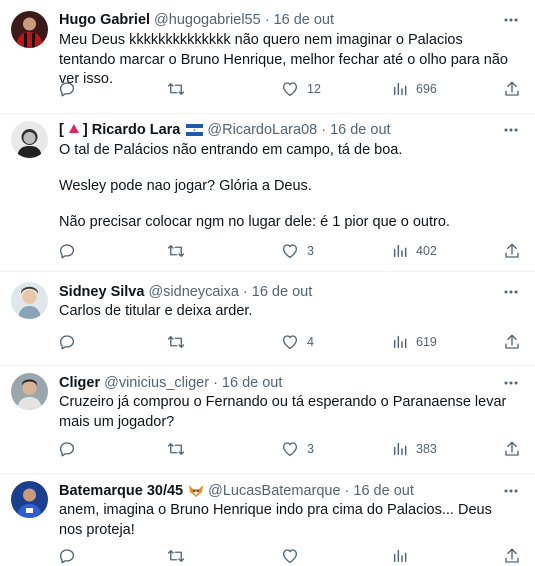  What do you see at coordinates (286, 312) in the screenshot?
I see `tweet-text: Carlos de titular e deixa arder.` at bounding box center [286, 312].